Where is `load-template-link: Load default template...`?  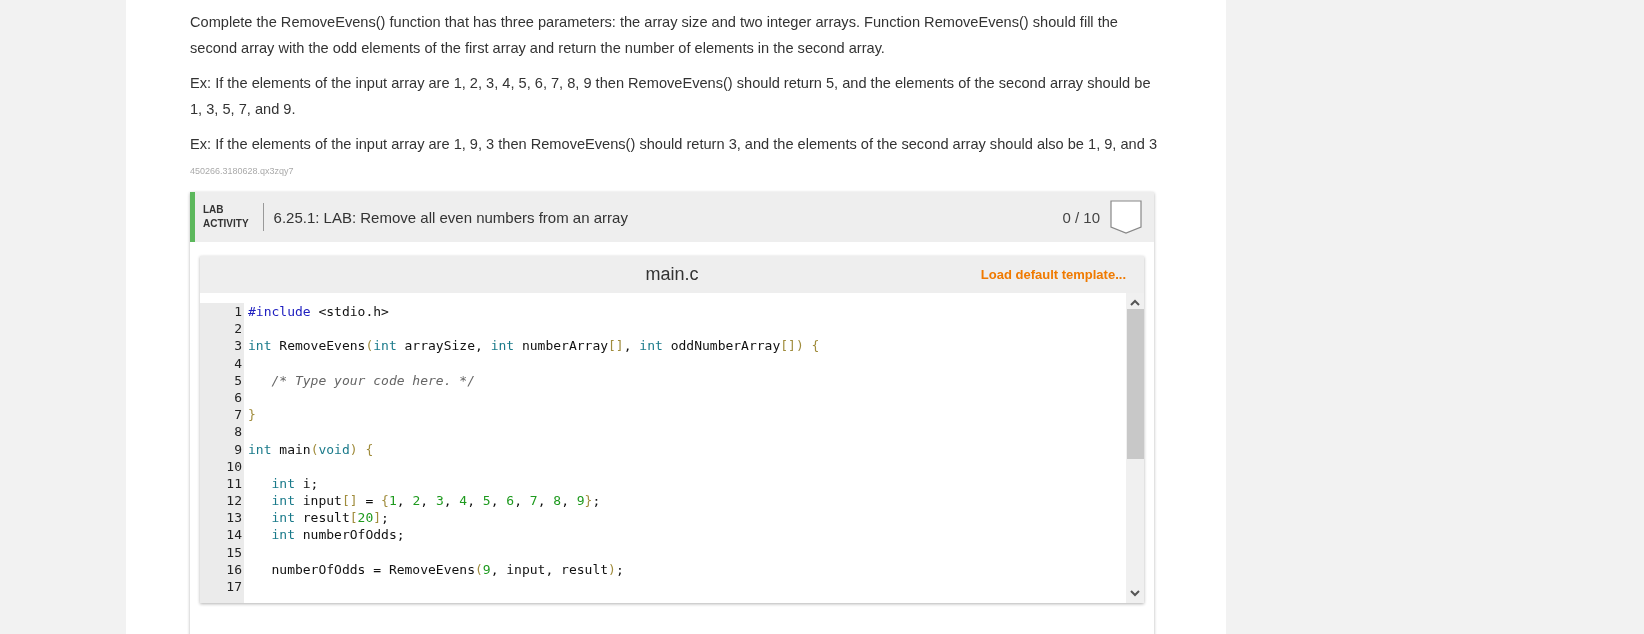
load-template-link: Load default template... is located at coordinates (1053, 274).